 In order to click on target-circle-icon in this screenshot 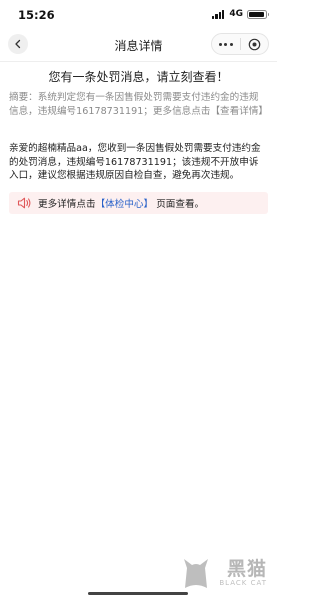, I will do `click(254, 44)`.